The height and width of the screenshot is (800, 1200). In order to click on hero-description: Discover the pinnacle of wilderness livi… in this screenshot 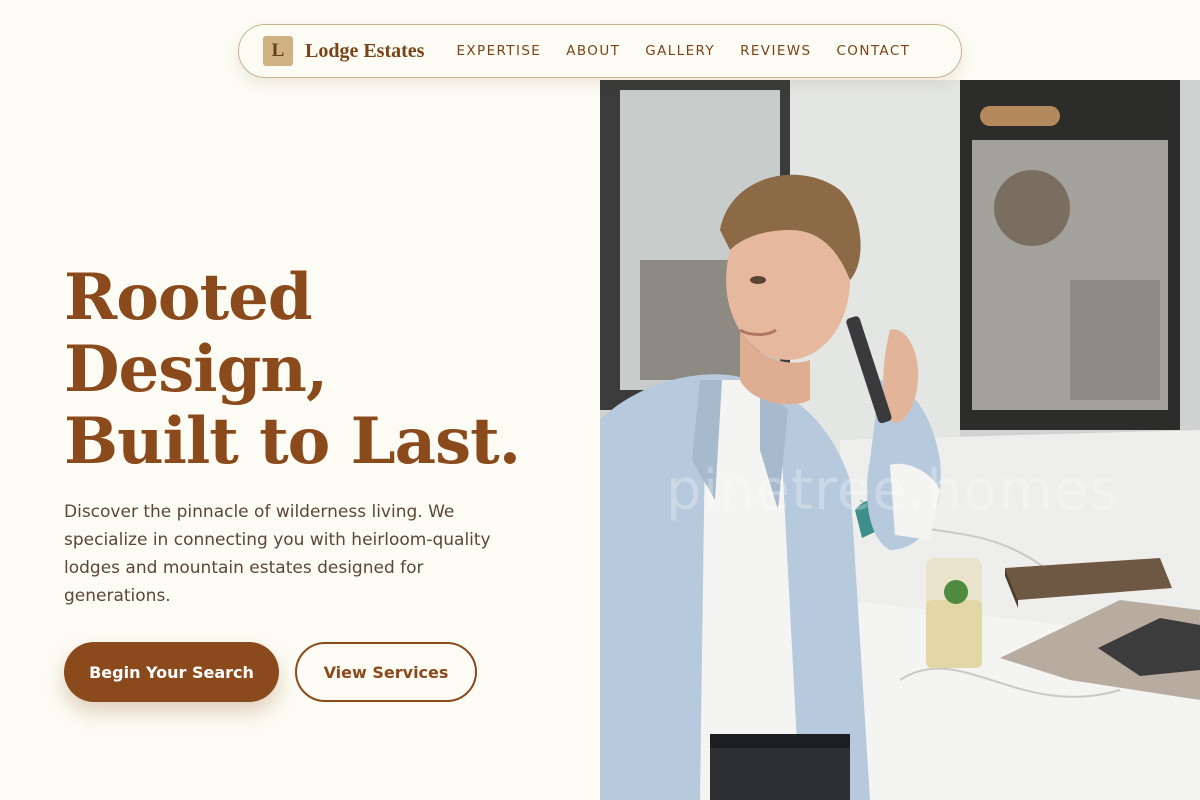, I will do `click(277, 554)`.